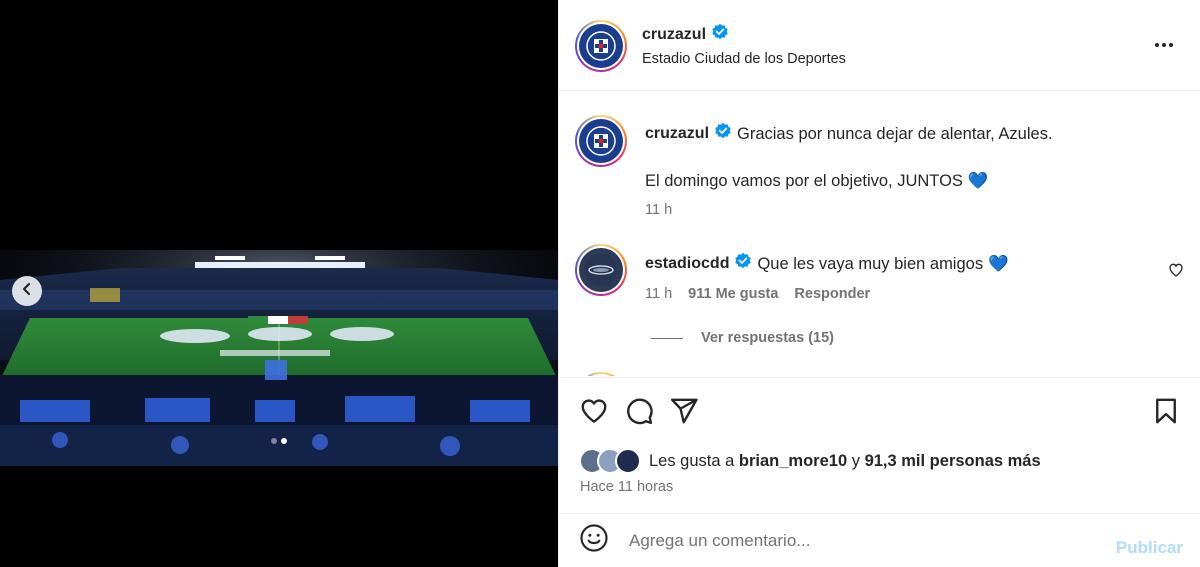 Image resolution: width=1200 pixels, height=567 pixels. I want to click on caption-author-avatar, so click(601, 141).